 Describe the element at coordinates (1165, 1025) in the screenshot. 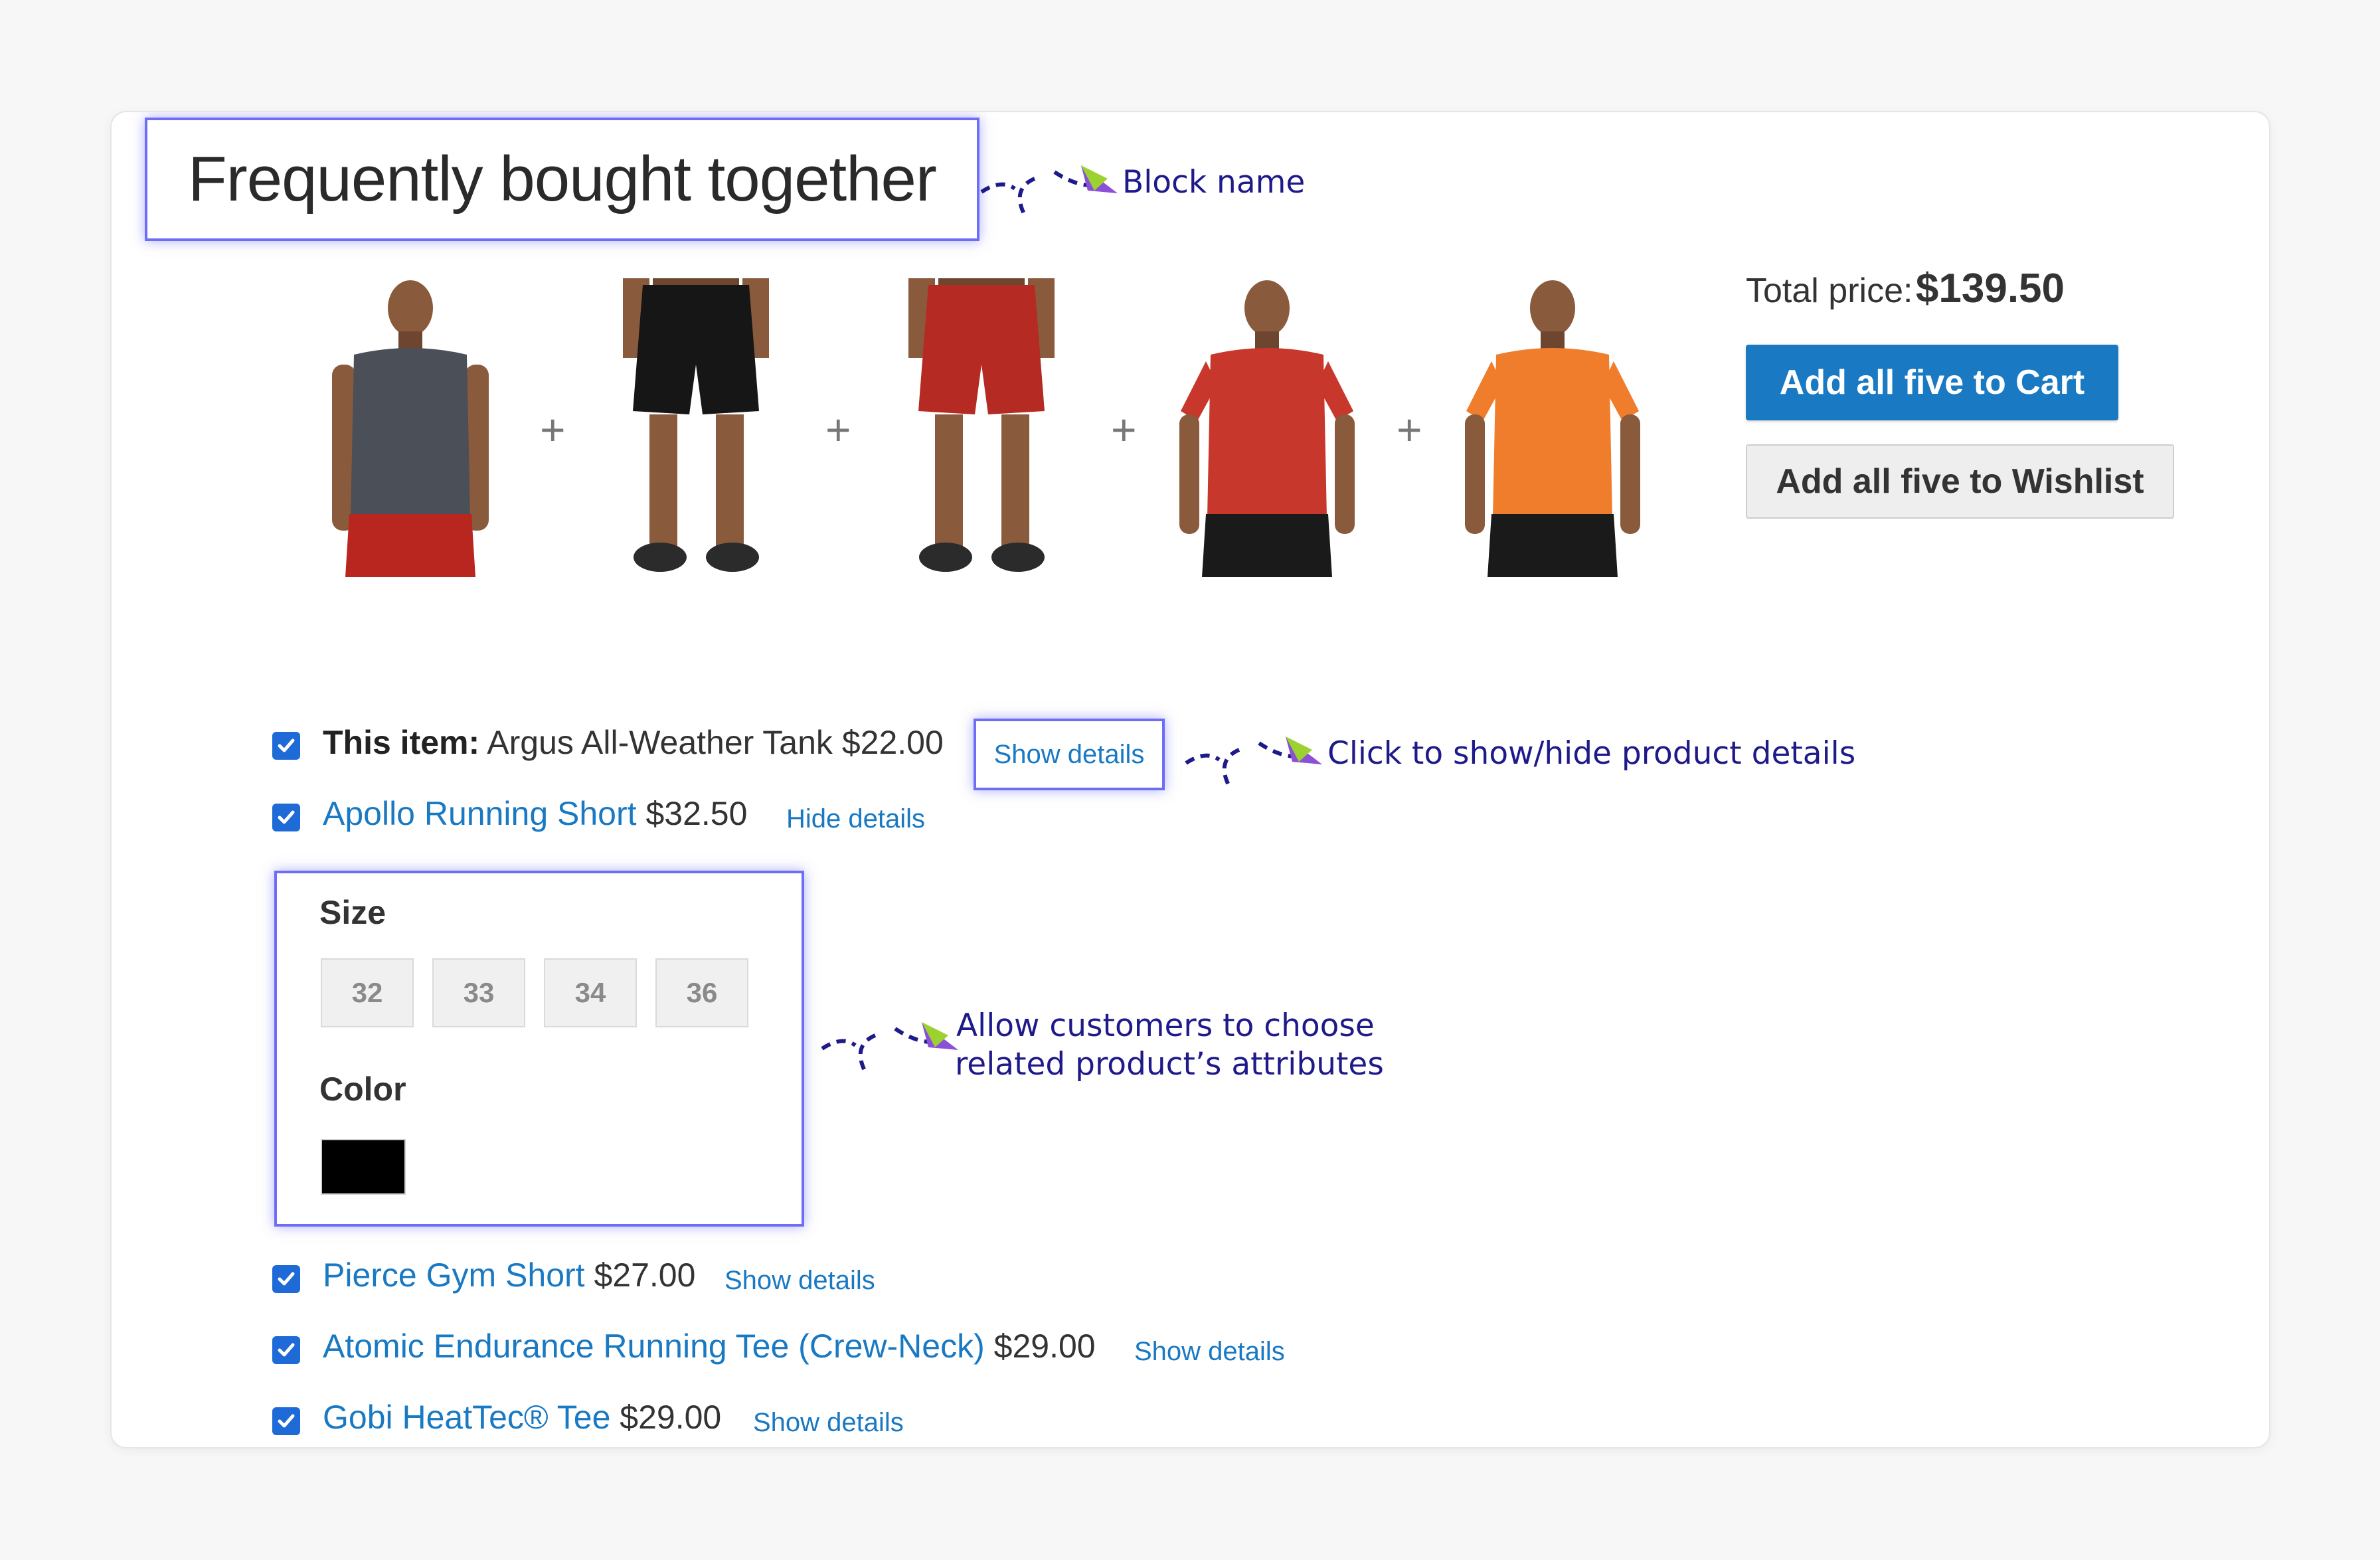

I see `annotation-attributes-line1: Allow customers to choose` at that location.